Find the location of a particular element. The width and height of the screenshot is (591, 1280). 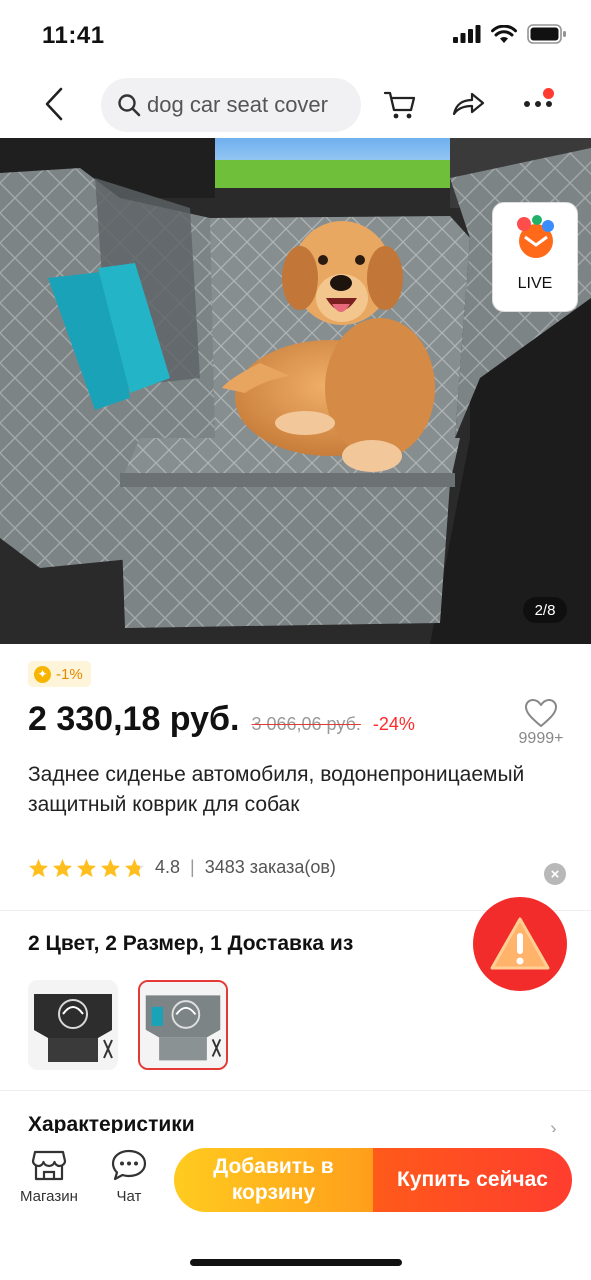

share-icon is located at coordinates (468, 104).